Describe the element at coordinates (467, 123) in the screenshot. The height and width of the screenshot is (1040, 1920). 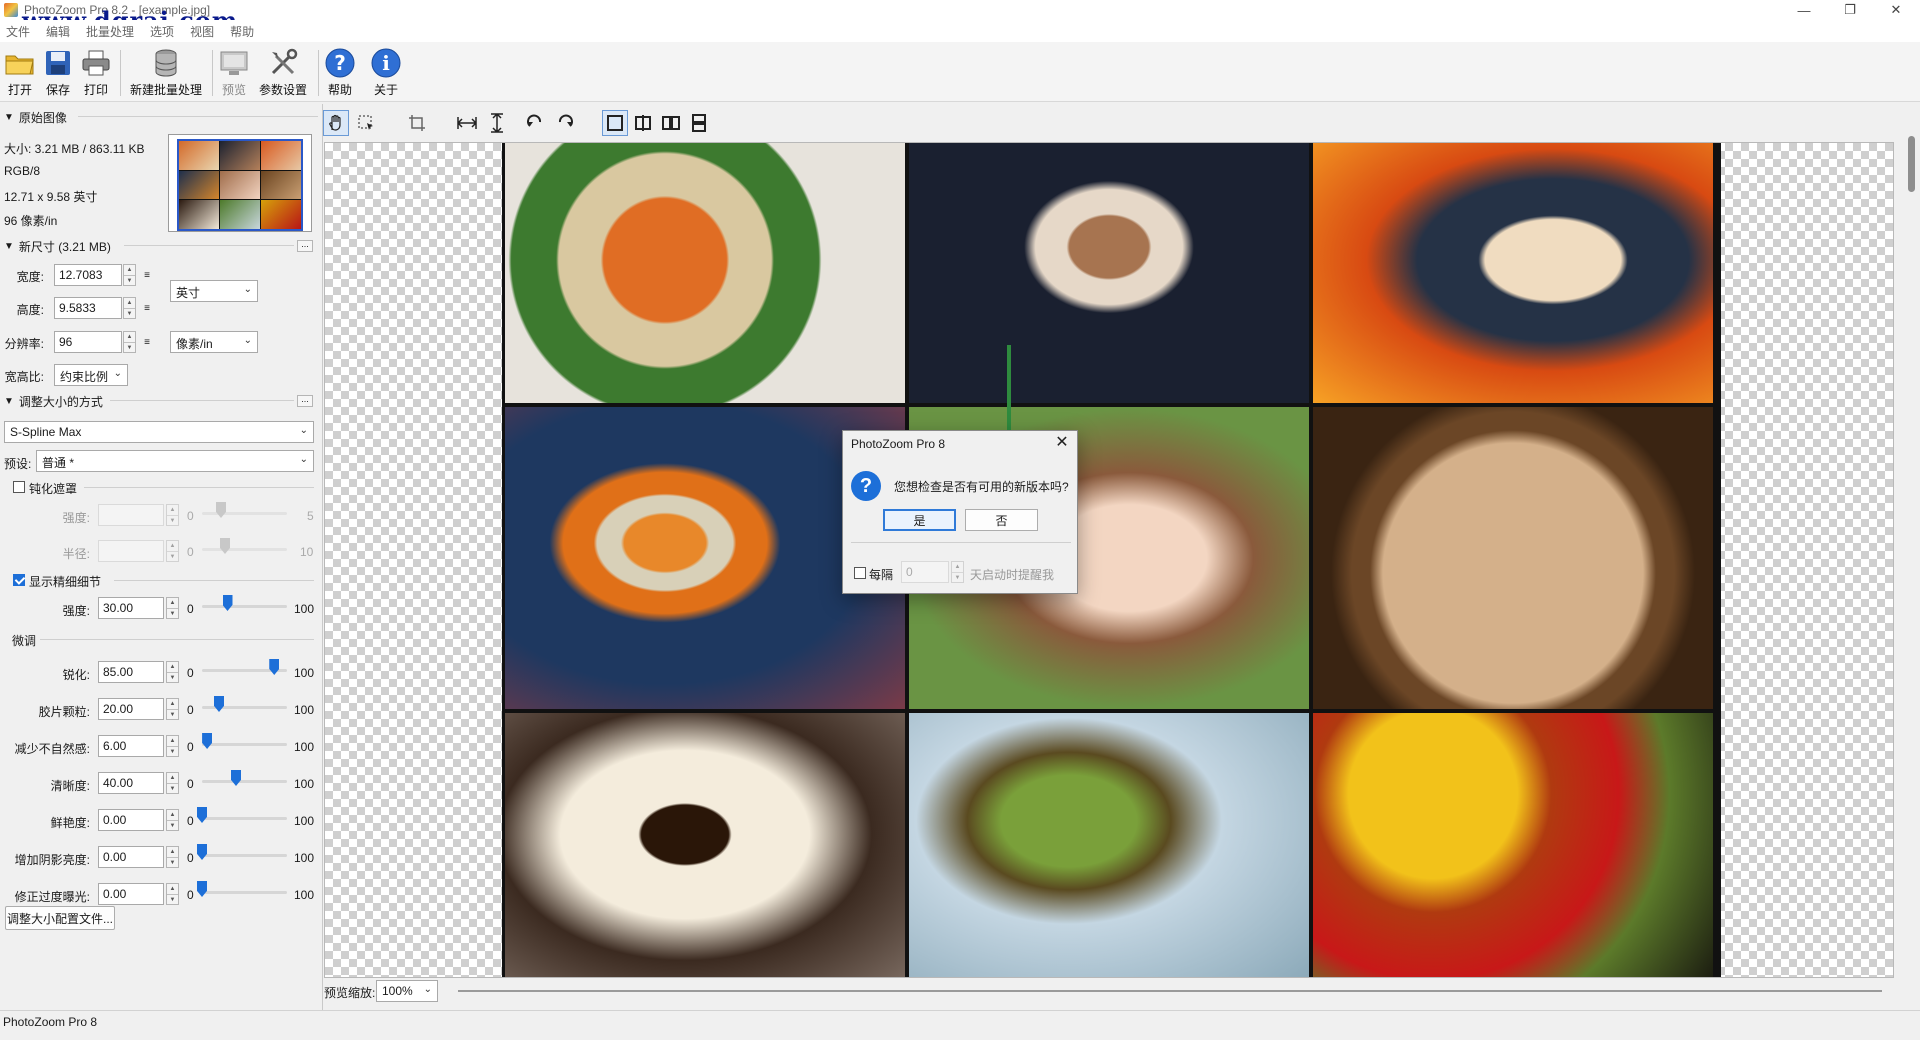
I see `fit-width-button` at that location.